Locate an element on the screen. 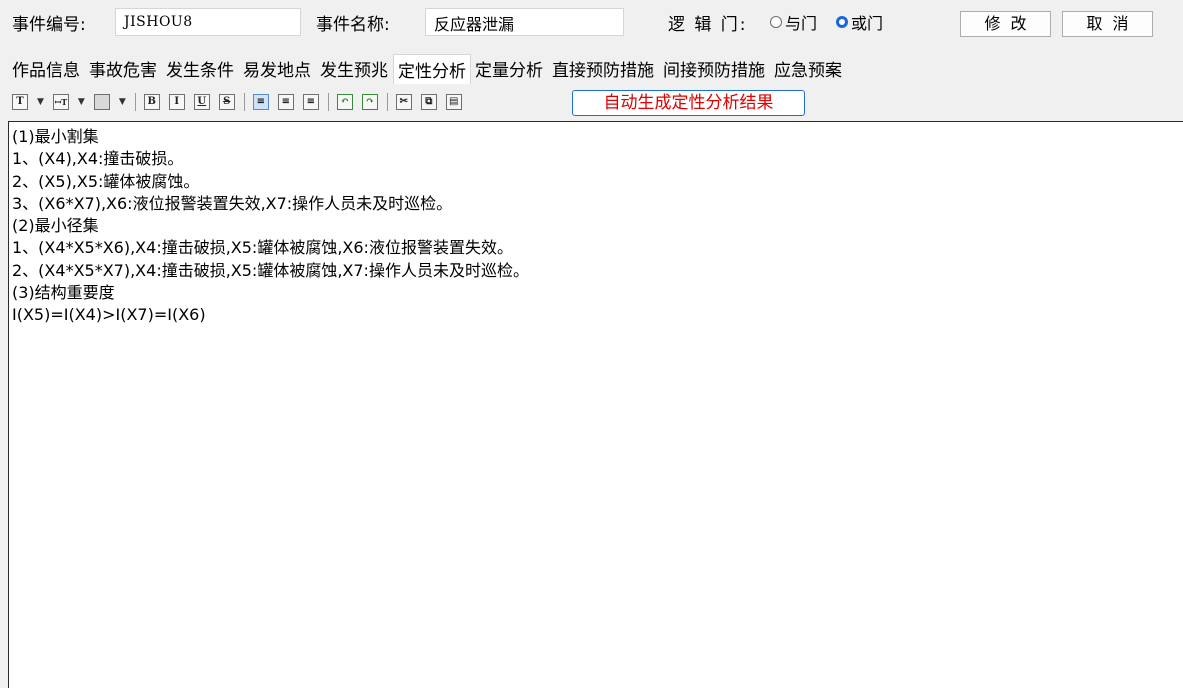 Image resolution: width=1183 pixels, height=688 pixels. copy-icon: ⧉ is located at coordinates (428, 102).